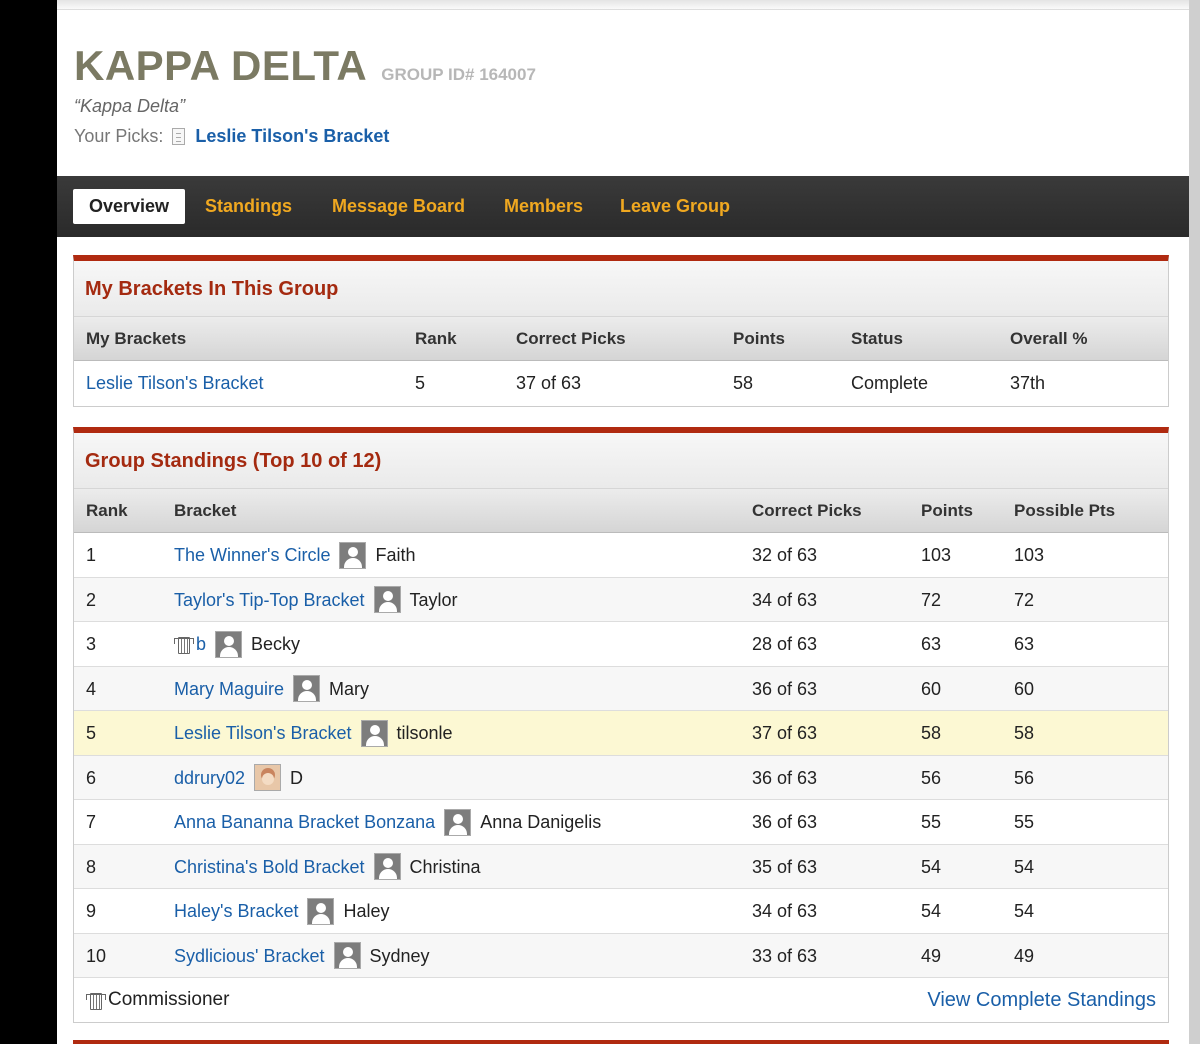 The image size is (1200, 1044). What do you see at coordinates (229, 689) in the screenshot?
I see `bracket-link: Mary Maguire` at bounding box center [229, 689].